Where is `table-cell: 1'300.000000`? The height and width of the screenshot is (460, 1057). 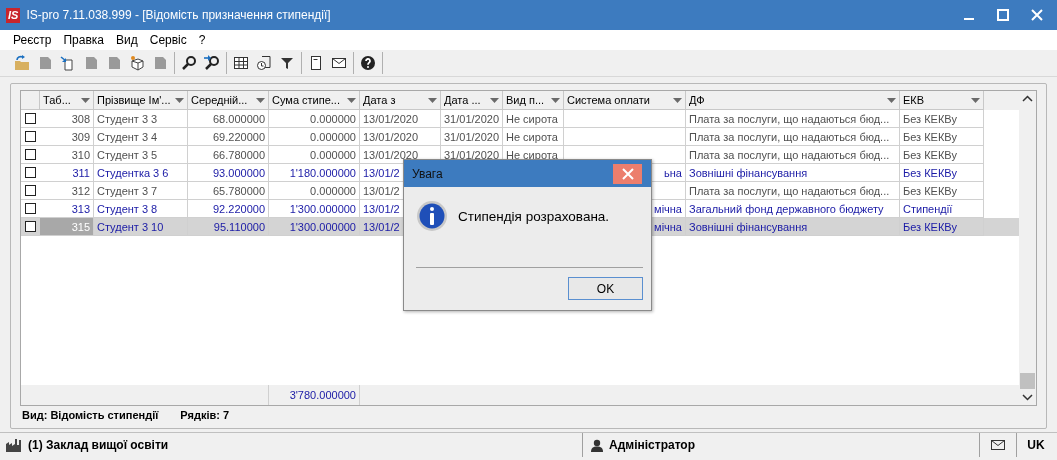
table-cell: 1'300.000000 is located at coordinates (314, 227).